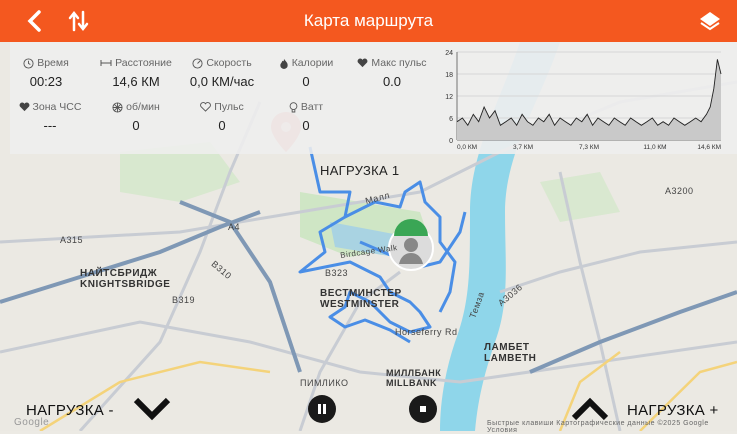 The image size is (737, 434). What do you see at coordinates (50, 117) in the screenshot?
I see `stat-hr-zone: Зона ЧСС ---` at bounding box center [50, 117].